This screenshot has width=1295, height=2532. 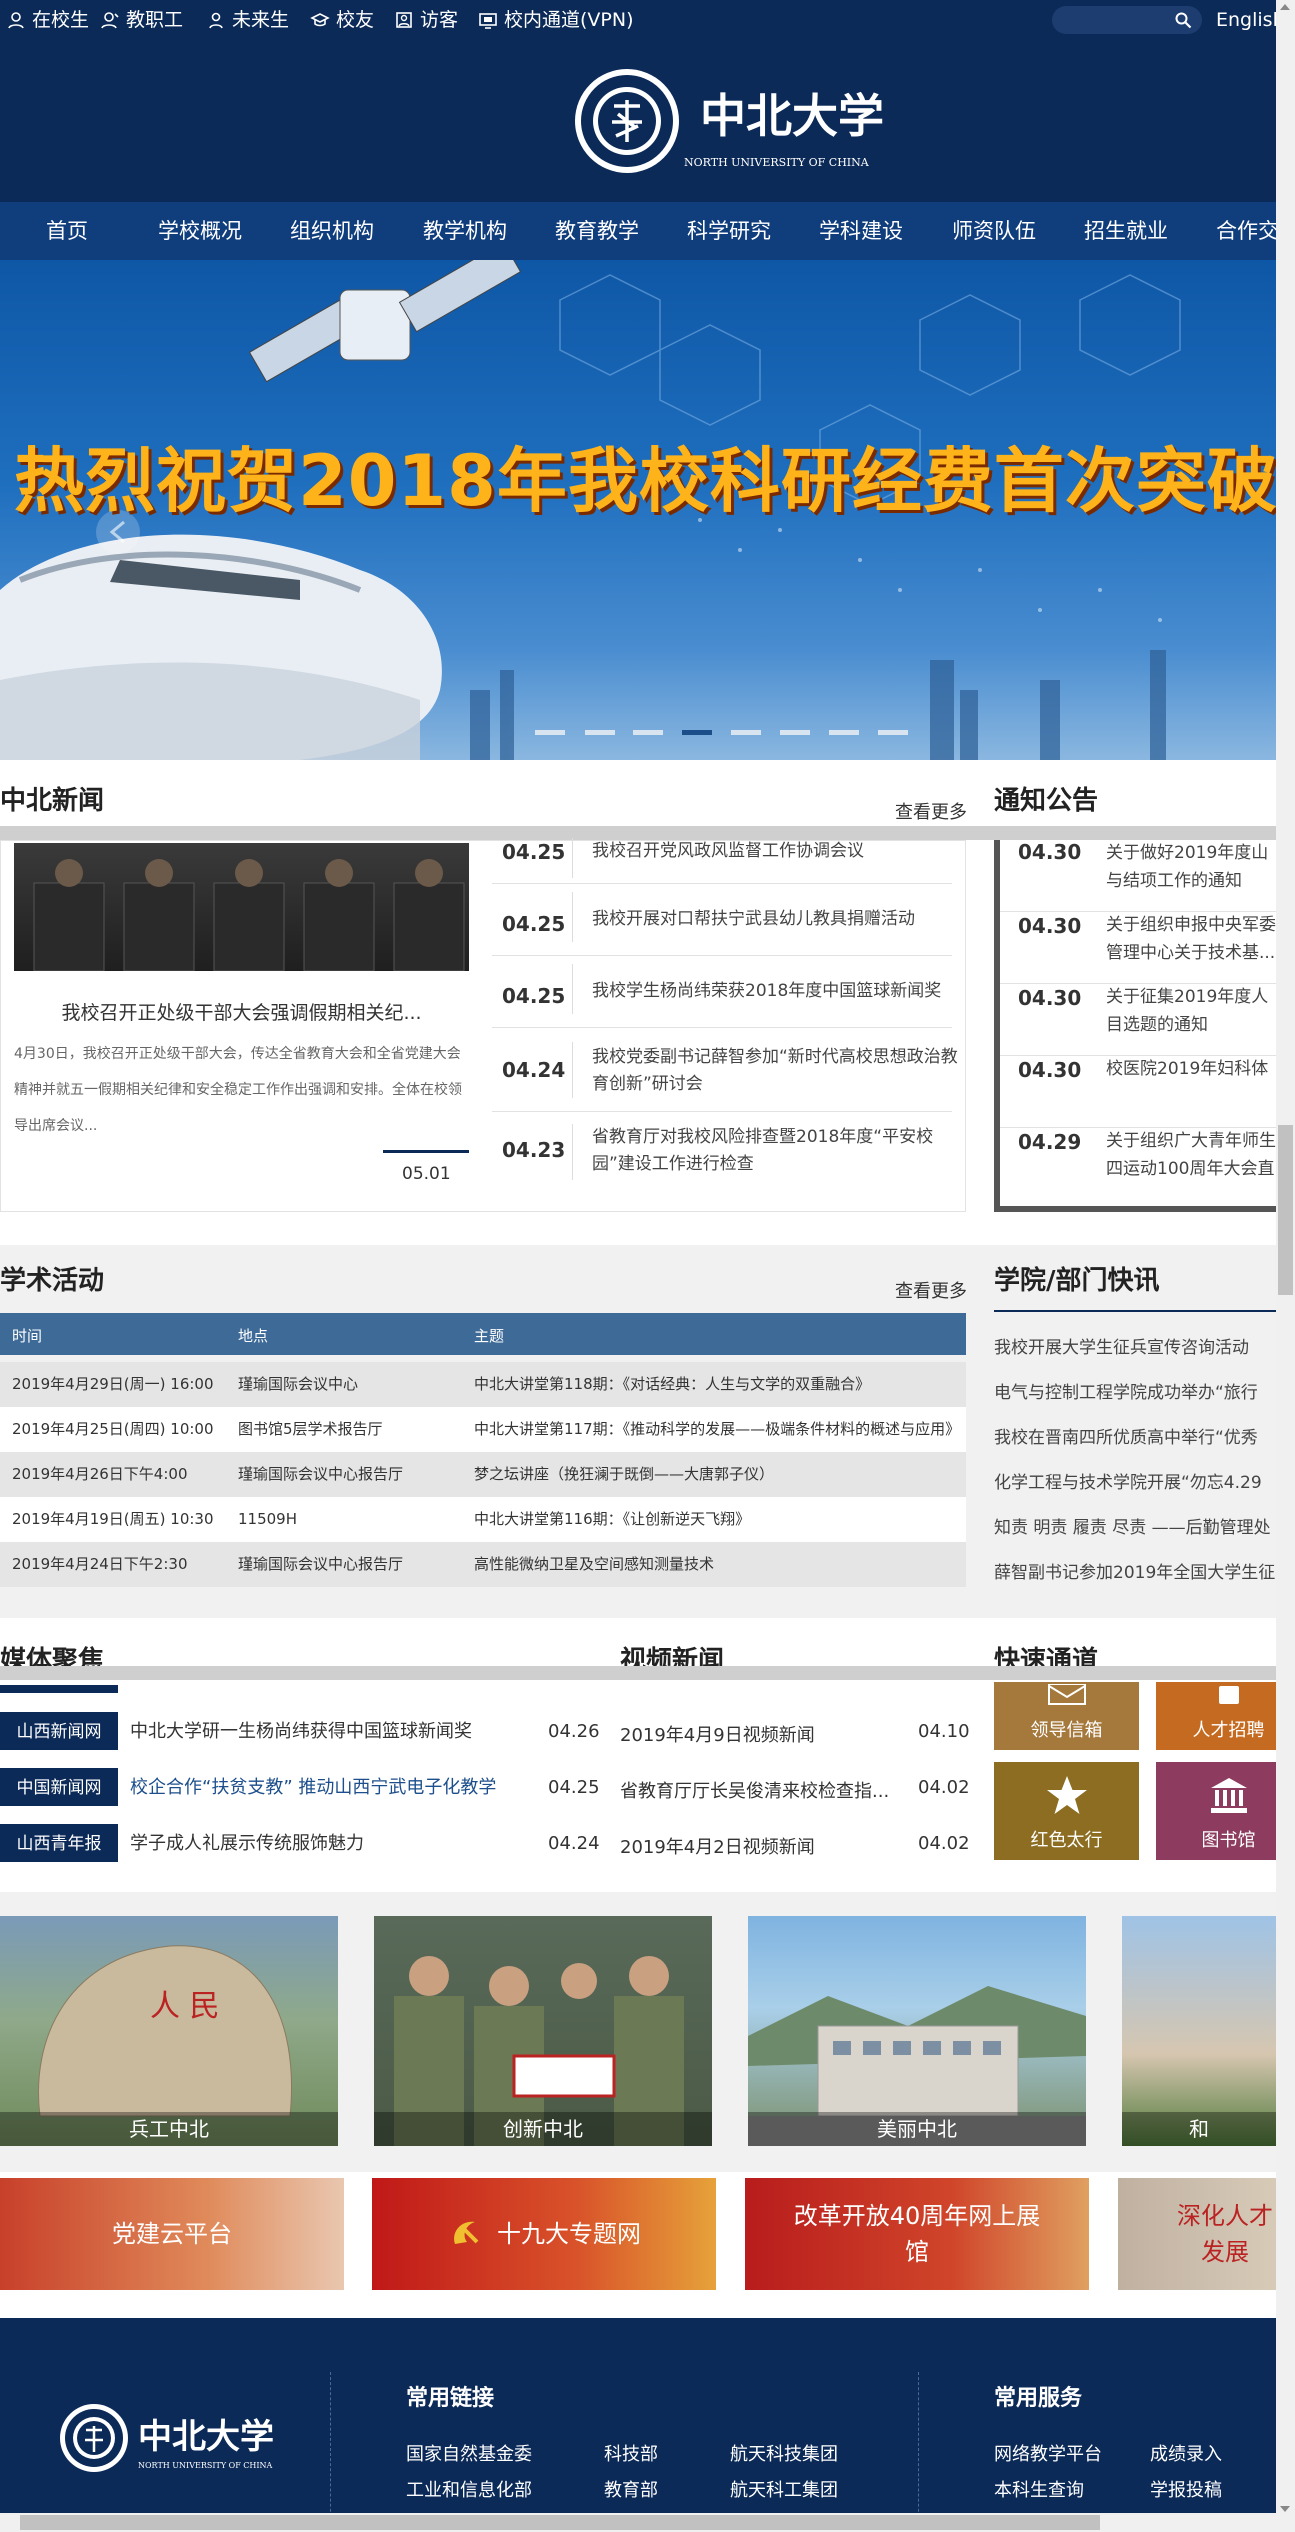 I want to click on footer-service: 学报投稿, so click(x=1186, y=2489).